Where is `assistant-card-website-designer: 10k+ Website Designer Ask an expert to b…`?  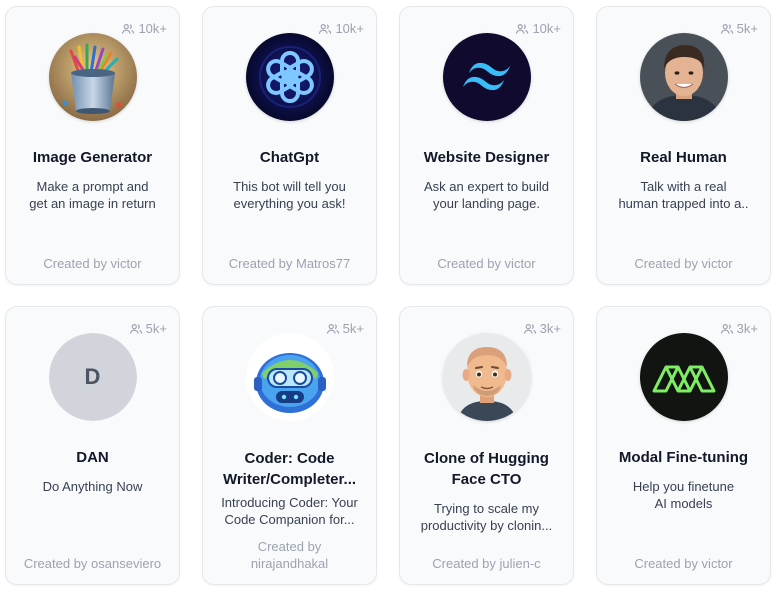 assistant-card-website-designer: 10k+ Website Designer Ask an expert to b… is located at coordinates (486, 145).